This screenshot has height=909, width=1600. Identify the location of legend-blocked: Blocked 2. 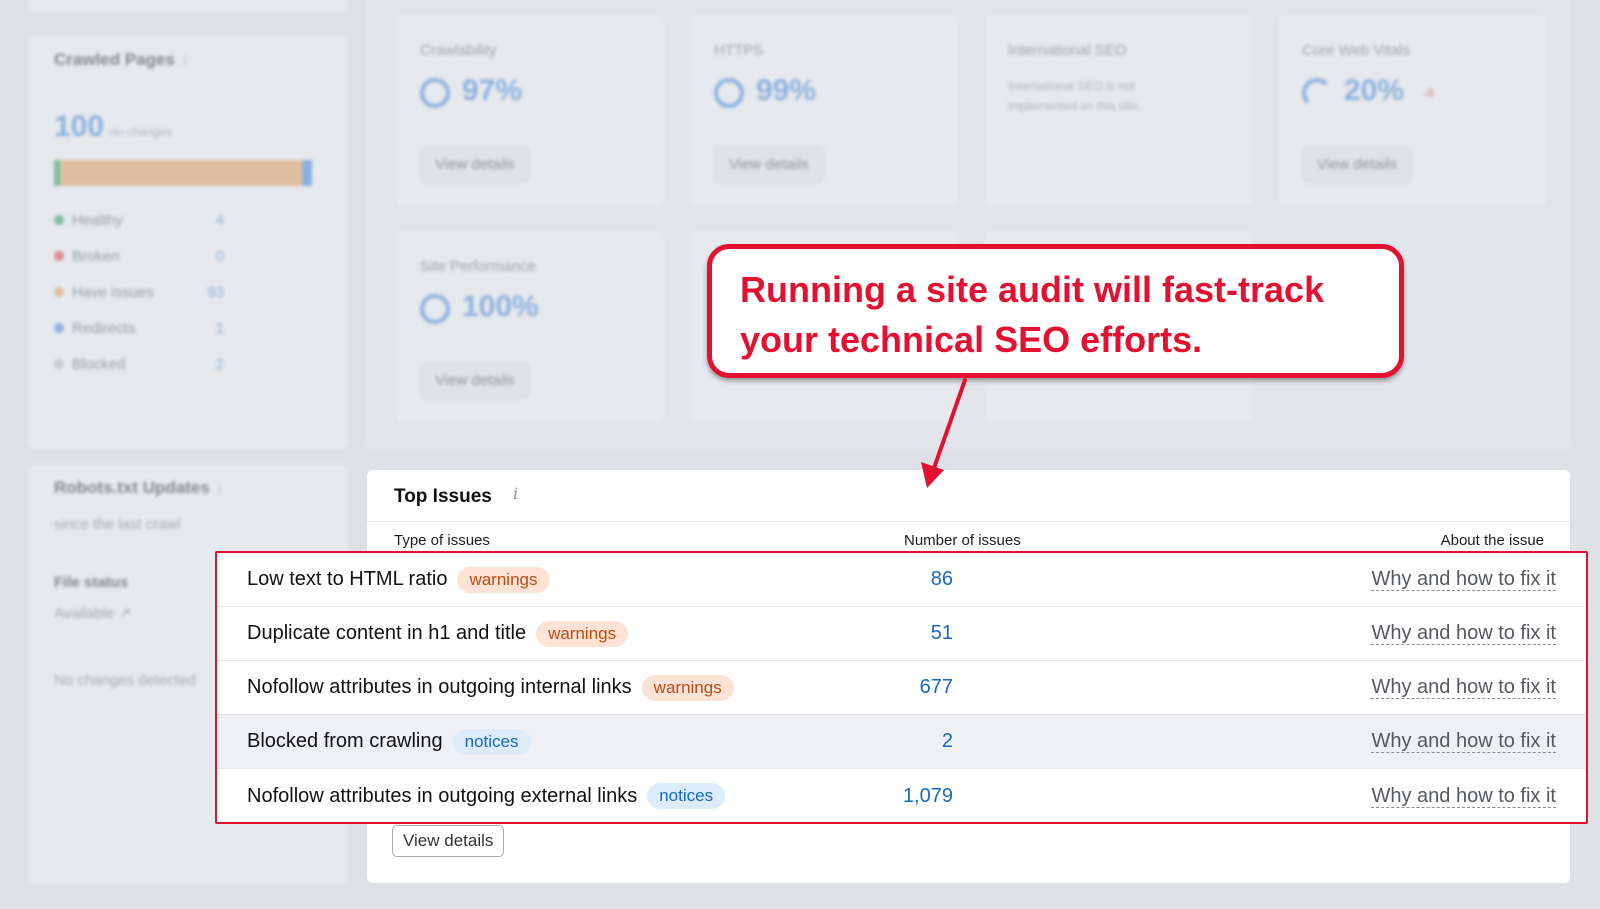
(139, 364).